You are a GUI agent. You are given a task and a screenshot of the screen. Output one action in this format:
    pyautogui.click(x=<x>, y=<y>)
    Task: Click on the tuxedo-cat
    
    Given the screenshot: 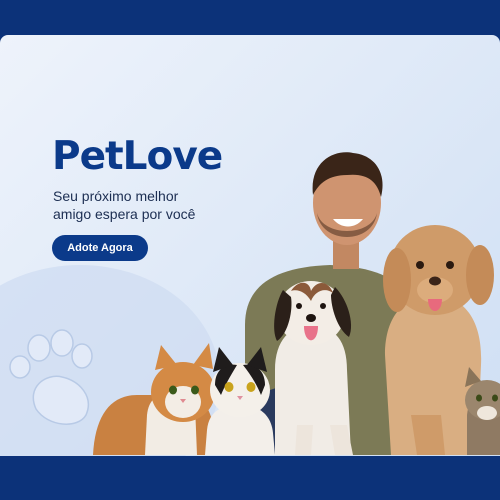 What is the action you would take?
    pyautogui.click(x=240, y=401)
    